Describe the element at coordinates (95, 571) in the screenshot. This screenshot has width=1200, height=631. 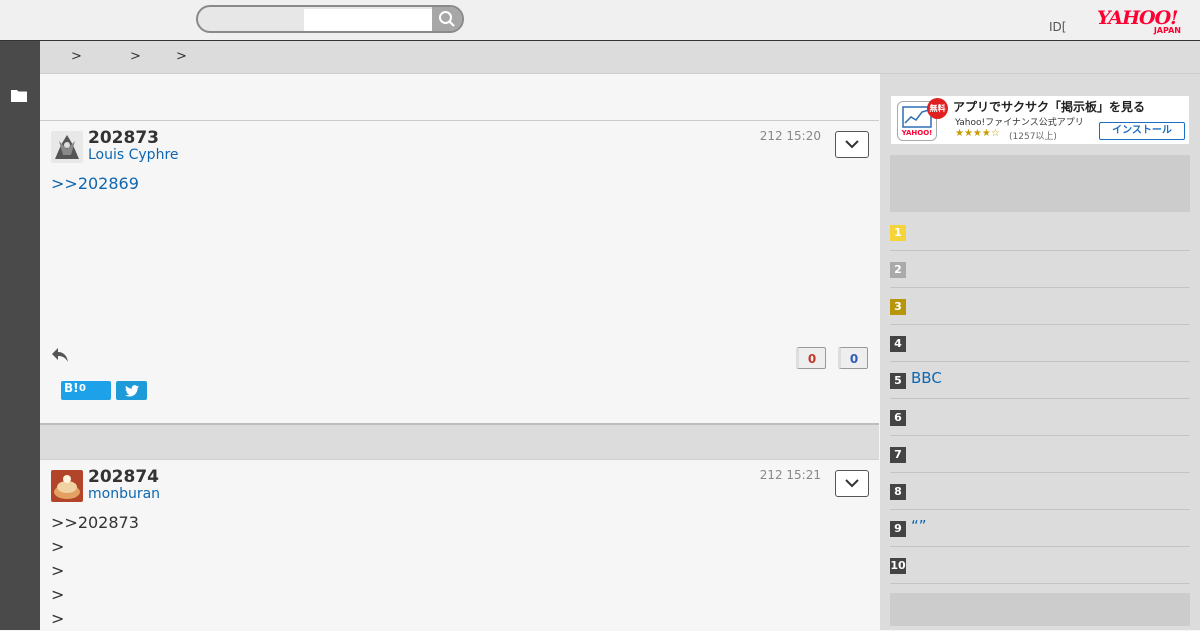
I see `comment-body: >>202873 > > > >` at that location.